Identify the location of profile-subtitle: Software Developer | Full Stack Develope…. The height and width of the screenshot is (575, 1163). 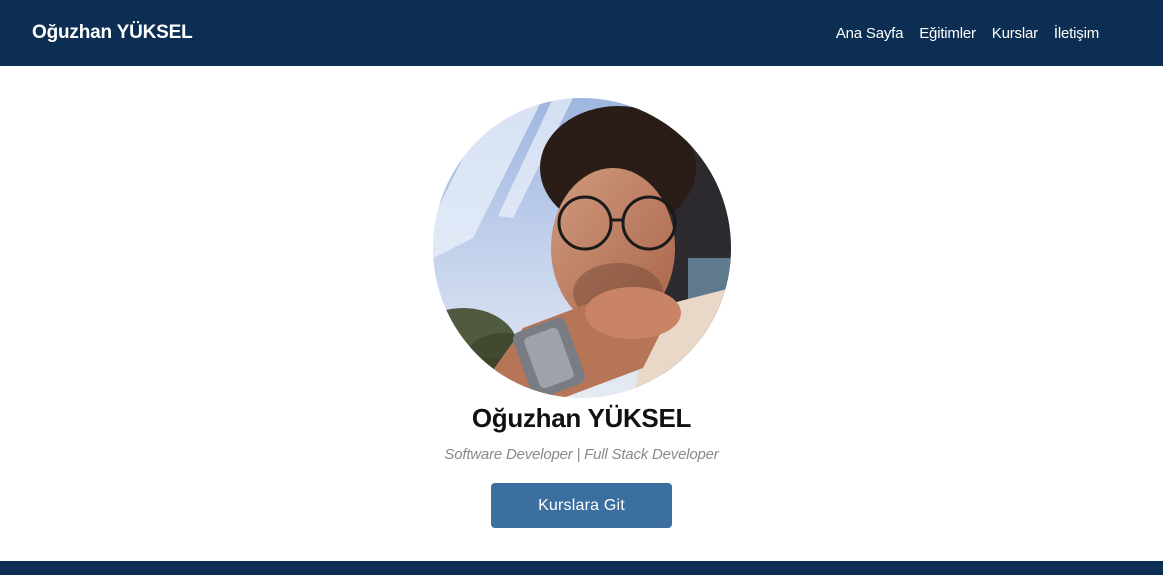
(581, 454).